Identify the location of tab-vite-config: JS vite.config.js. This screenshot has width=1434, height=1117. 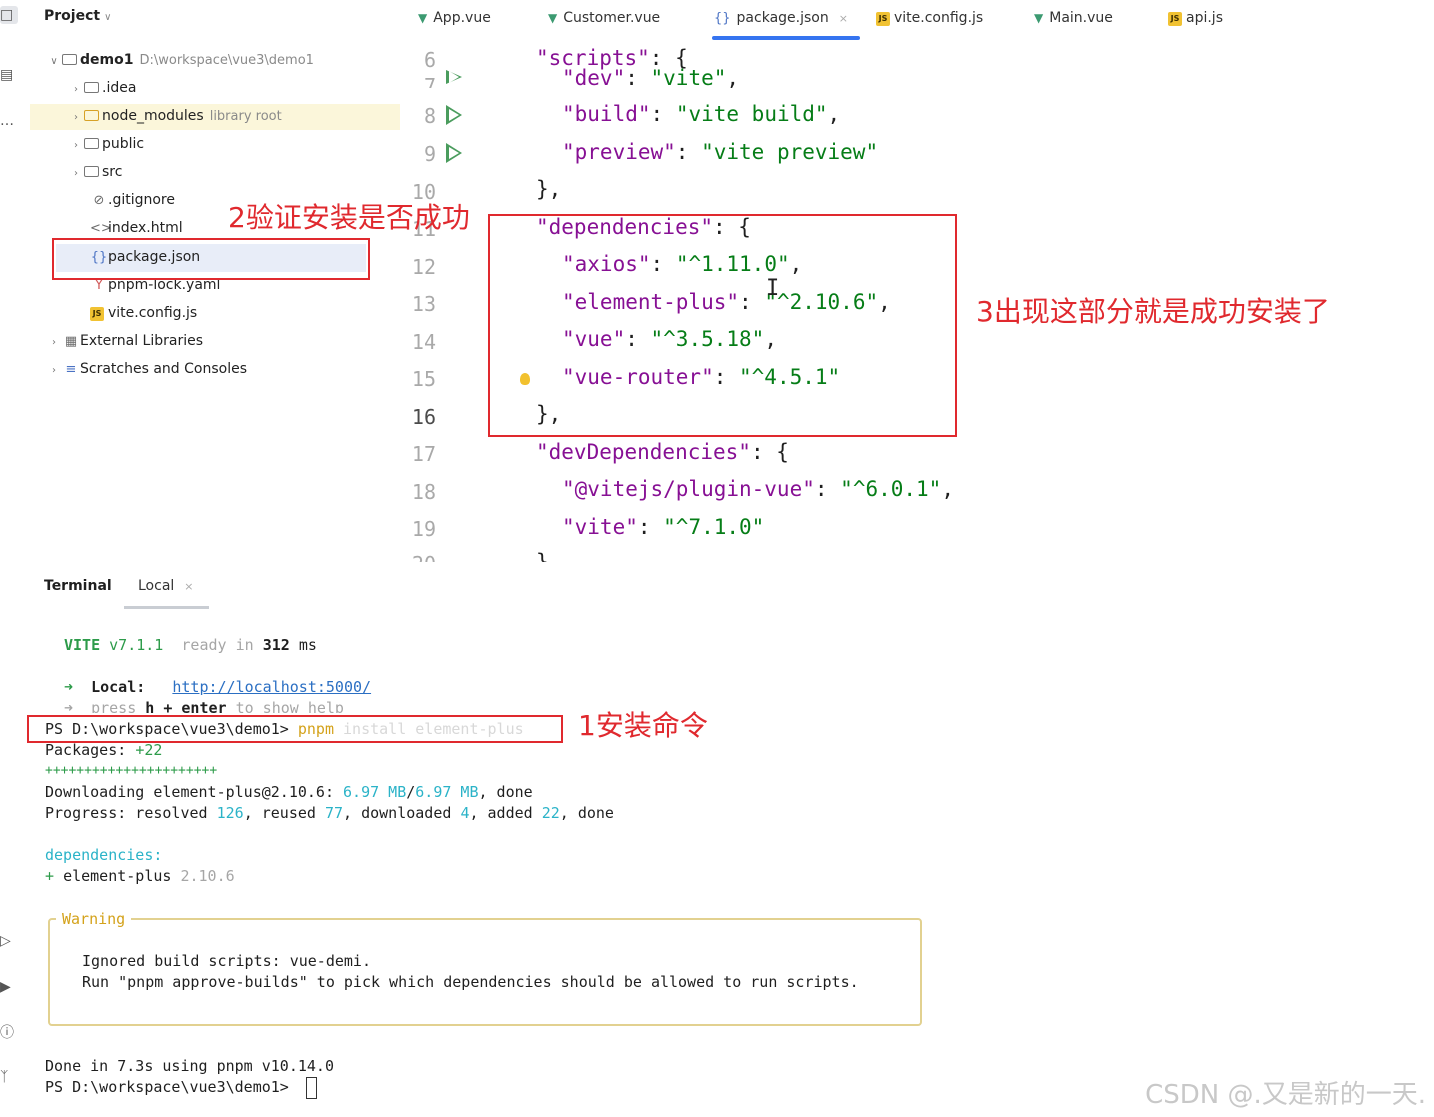
(929, 18).